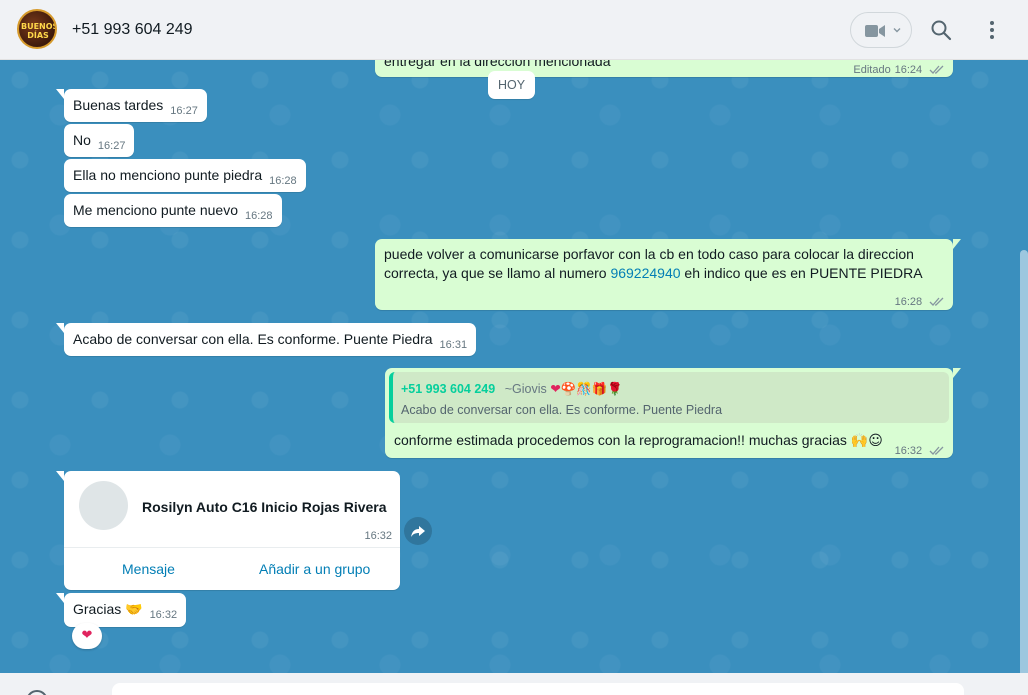 The height and width of the screenshot is (695, 1028). Describe the element at coordinates (875, 31) in the screenshot. I see `video-camera-icon` at that location.